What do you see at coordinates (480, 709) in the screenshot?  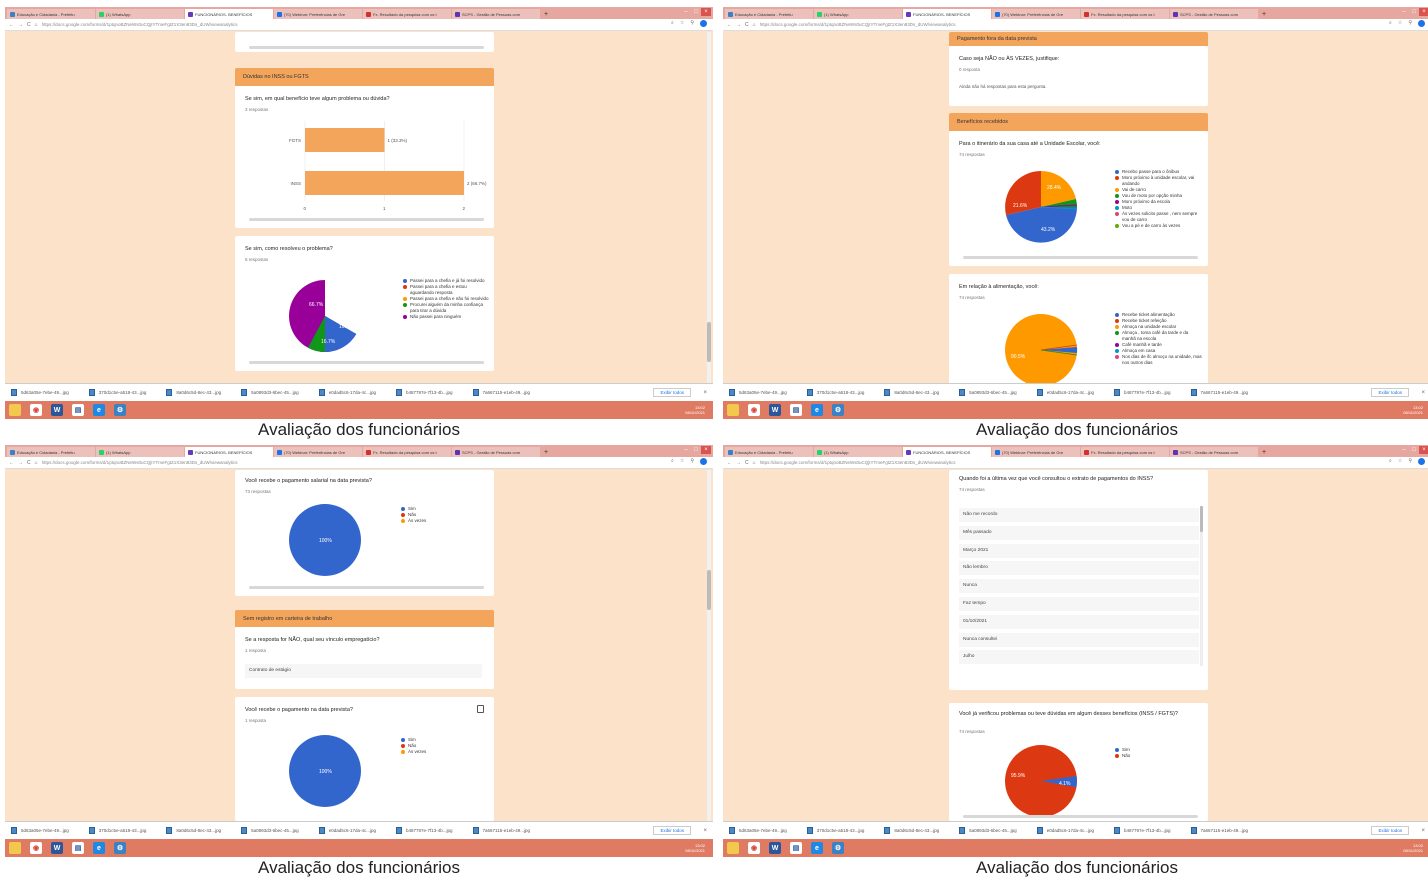 I see `copy-icon` at bounding box center [480, 709].